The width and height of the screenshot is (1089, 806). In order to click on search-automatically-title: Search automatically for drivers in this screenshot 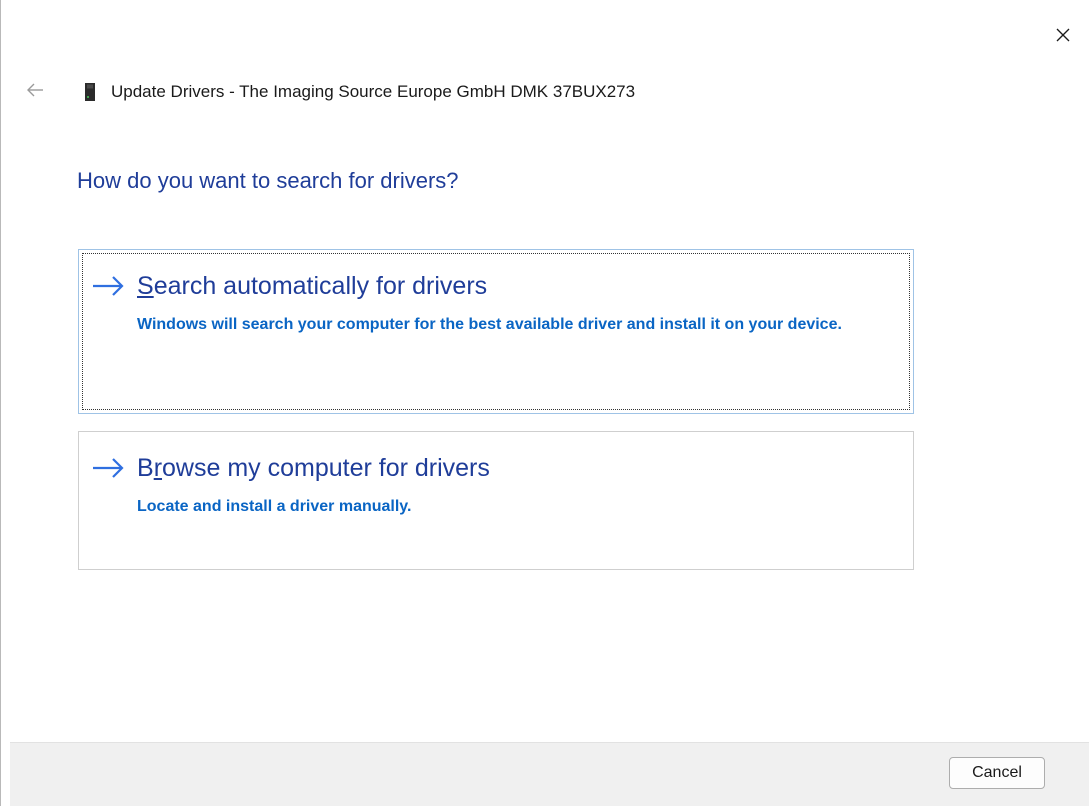, I will do `click(312, 286)`.